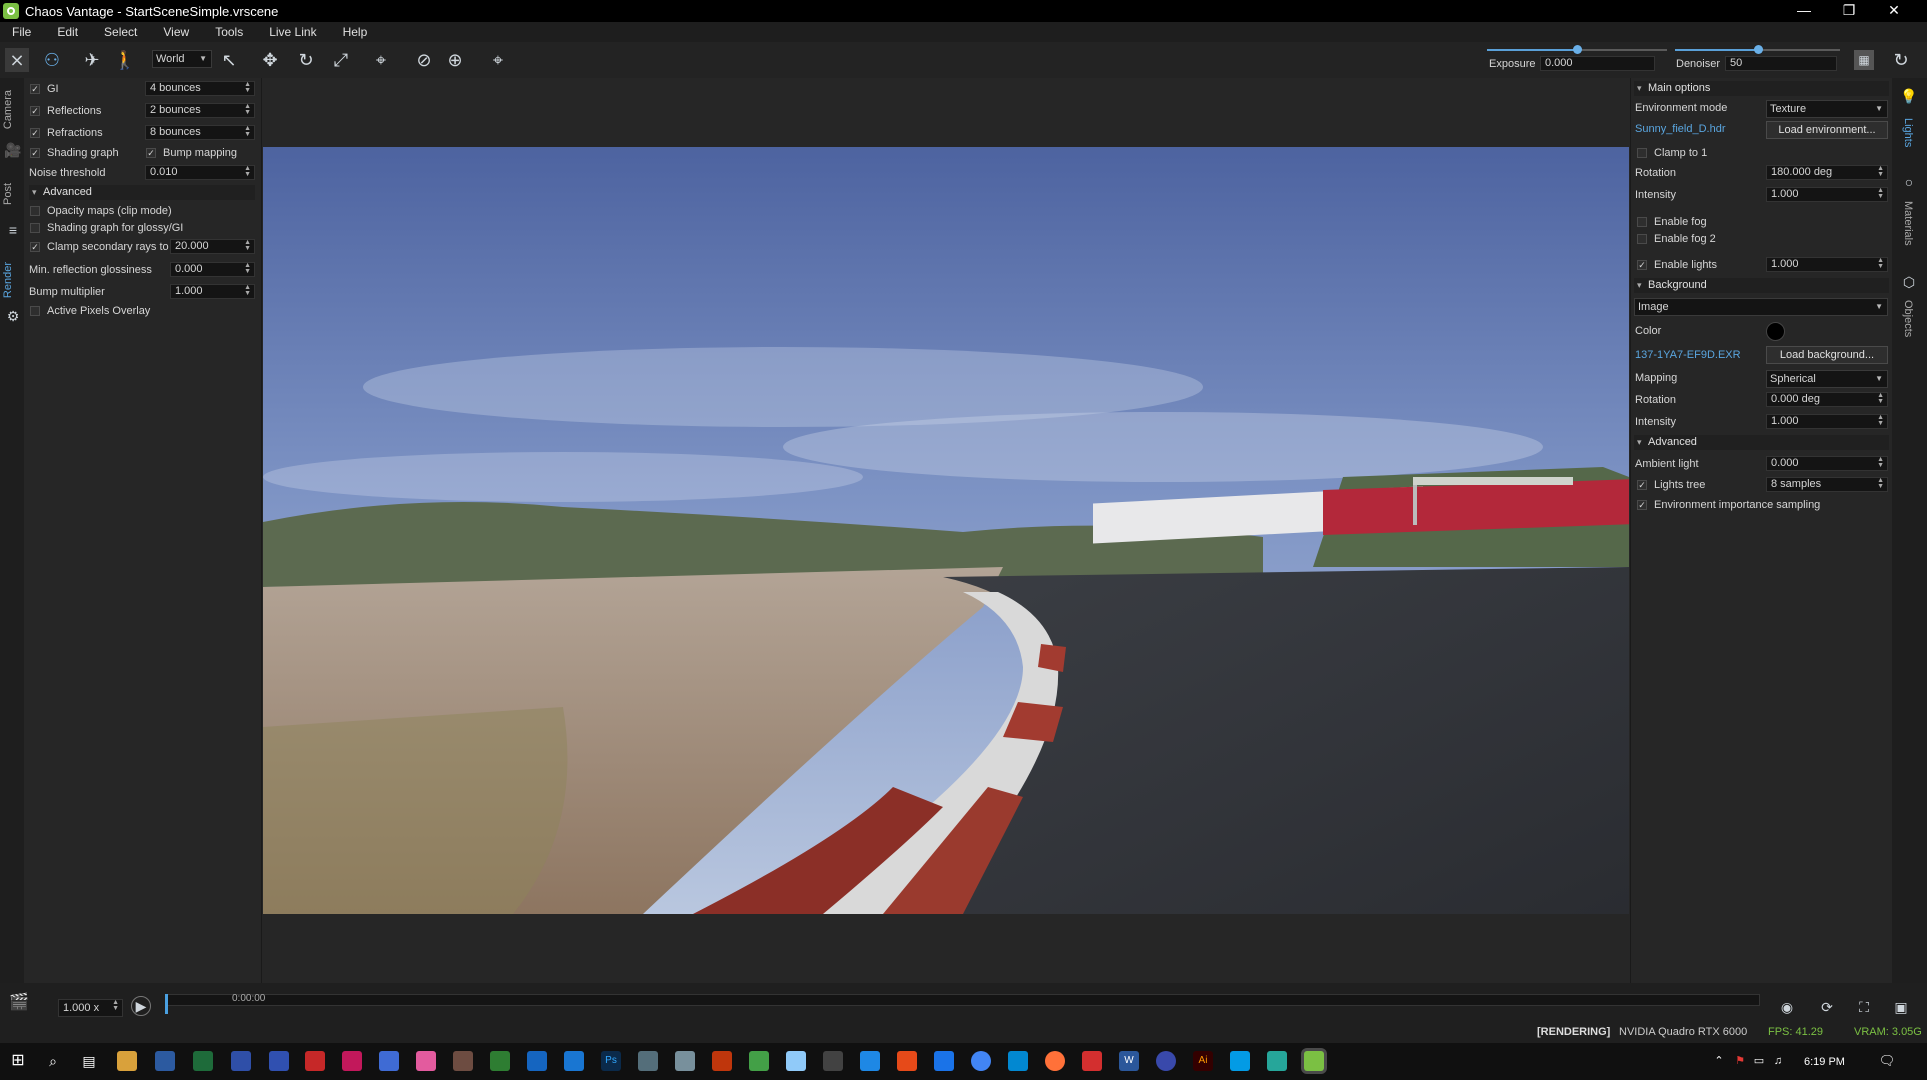 This screenshot has height=1080, width=1927. What do you see at coordinates (498, 60) in the screenshot?
I see `focus-icon: ⌖` at bounding box center [498, 60].